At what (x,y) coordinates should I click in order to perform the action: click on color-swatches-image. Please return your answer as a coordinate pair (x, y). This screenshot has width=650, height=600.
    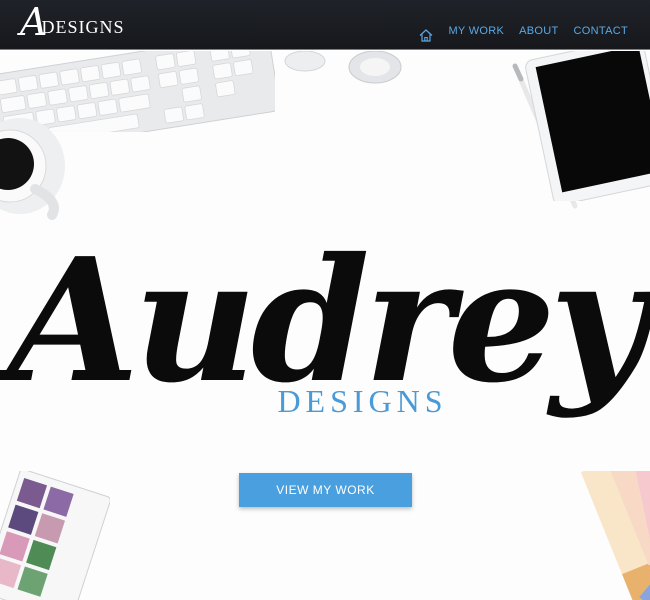
    Looking at the image, I should click on (615, 535).